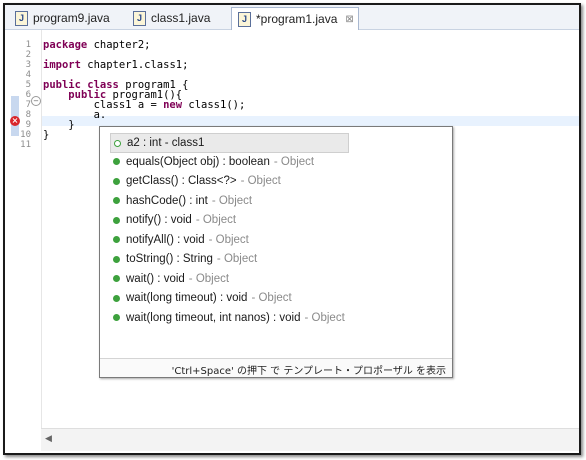 The height and width of the screenshot is (460, 586). I want to click on line-number: 4, so click(28, 75).